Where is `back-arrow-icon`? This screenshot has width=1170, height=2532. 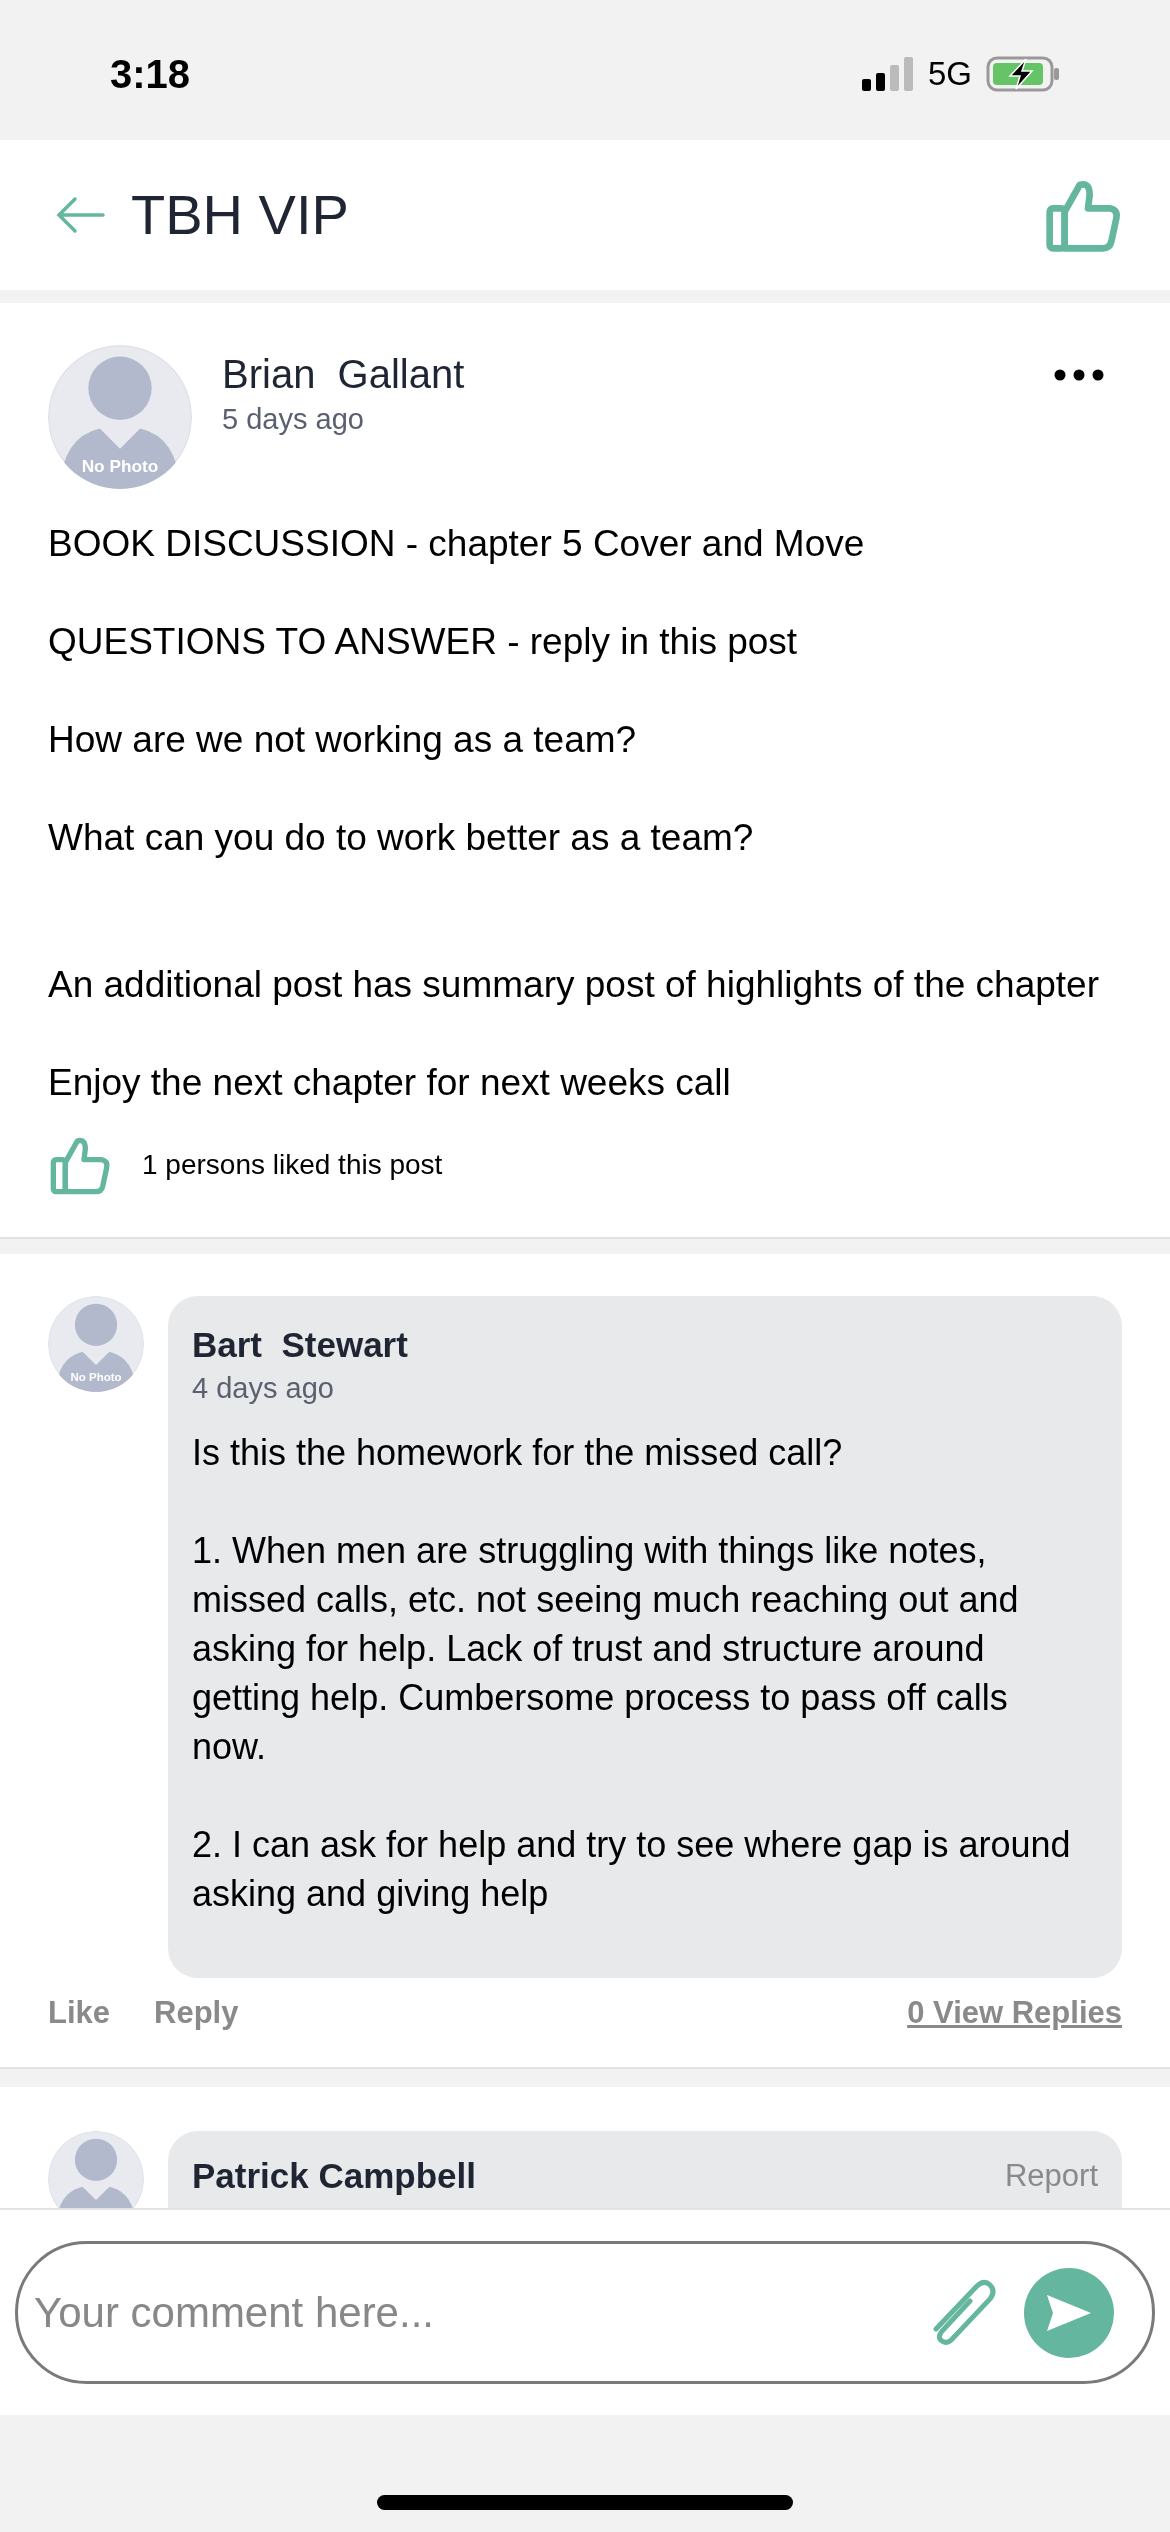 back-arrow-icon is located at coordinates (80, 215).